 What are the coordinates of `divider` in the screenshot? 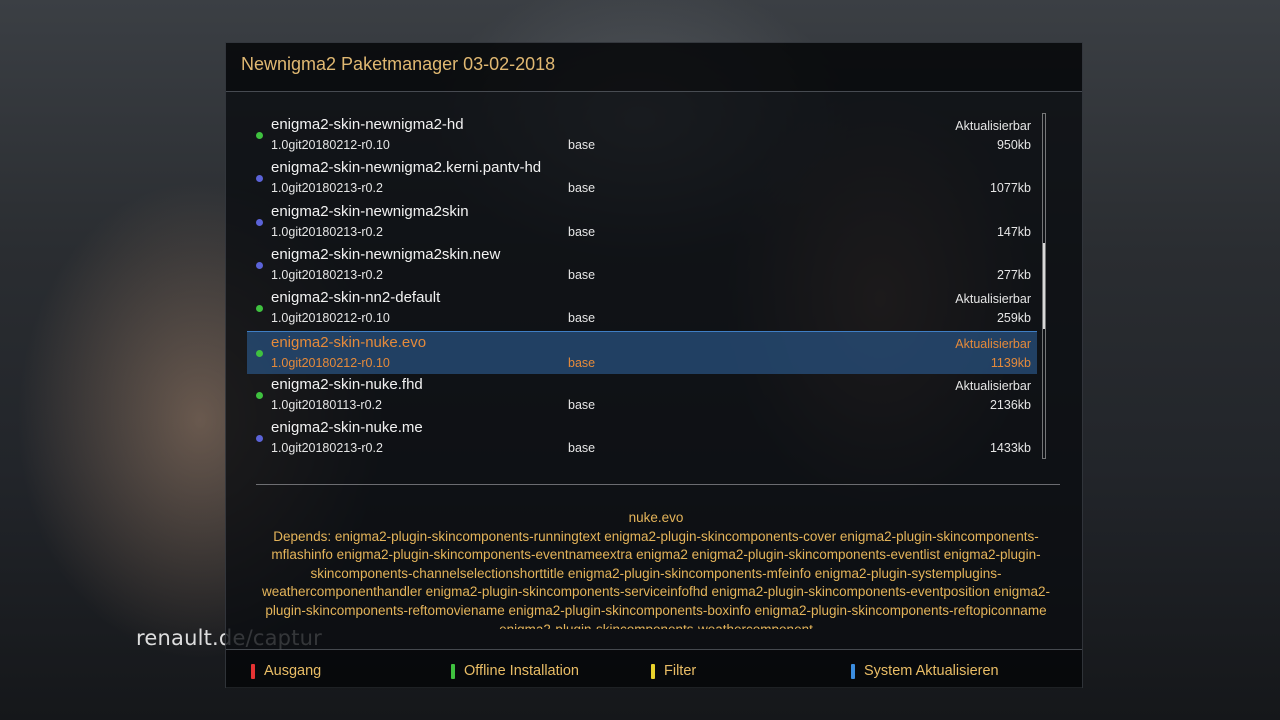 It's located at (658, 484).